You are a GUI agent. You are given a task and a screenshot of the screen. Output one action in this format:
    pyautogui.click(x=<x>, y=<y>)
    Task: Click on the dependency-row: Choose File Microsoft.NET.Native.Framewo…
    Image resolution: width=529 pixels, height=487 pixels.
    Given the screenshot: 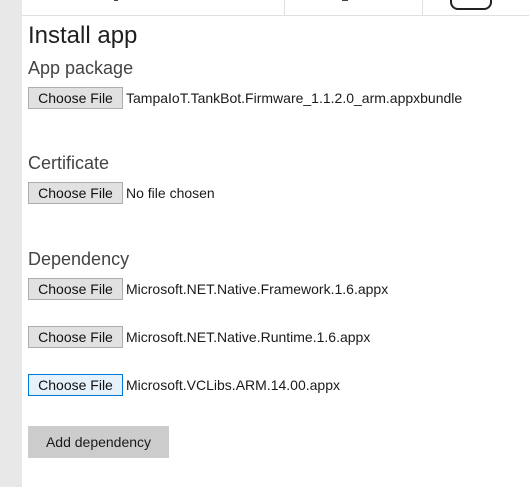 What is the action you would take?
    pyautogui.click(x=208, y=289)
    